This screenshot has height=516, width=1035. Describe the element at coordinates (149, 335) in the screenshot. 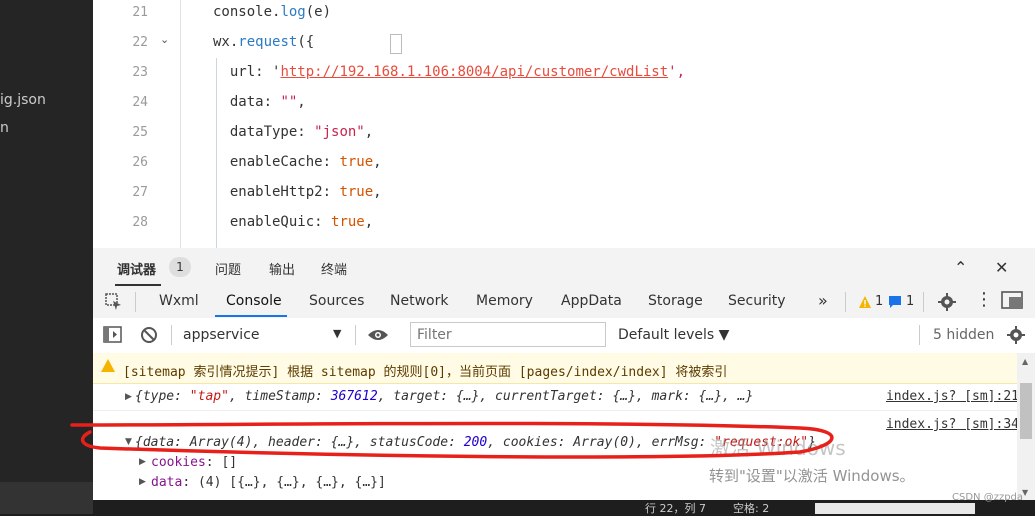

I see `clear-console-icon` at that location.